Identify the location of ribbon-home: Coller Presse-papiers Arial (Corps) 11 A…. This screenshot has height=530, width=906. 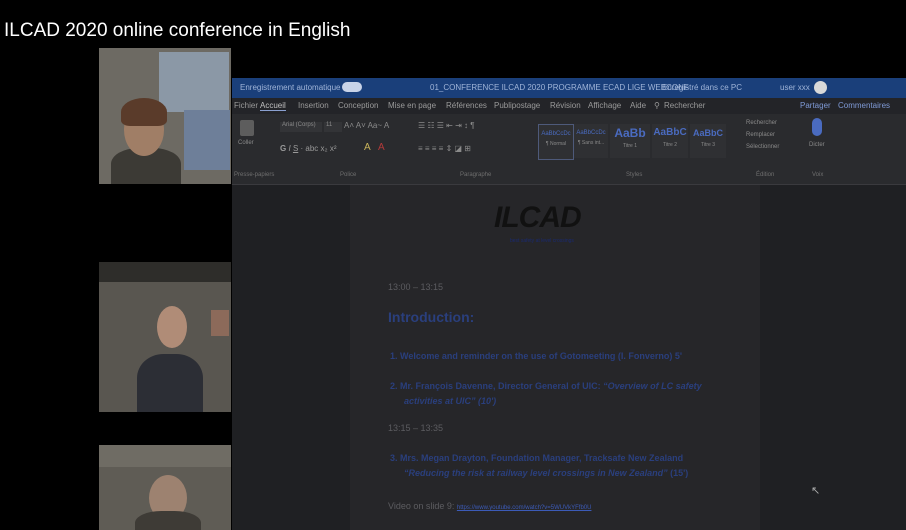
(569, 149).